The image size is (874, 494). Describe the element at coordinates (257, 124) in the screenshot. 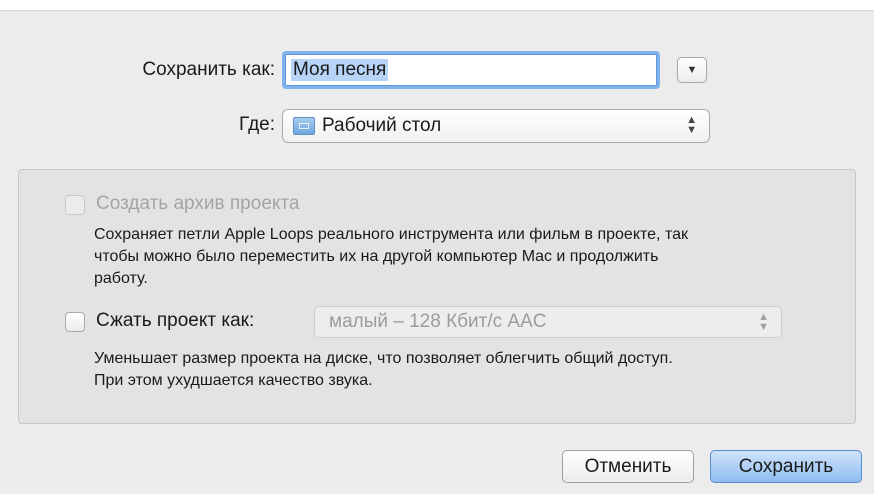

I see `where-label: Где:` at that location.